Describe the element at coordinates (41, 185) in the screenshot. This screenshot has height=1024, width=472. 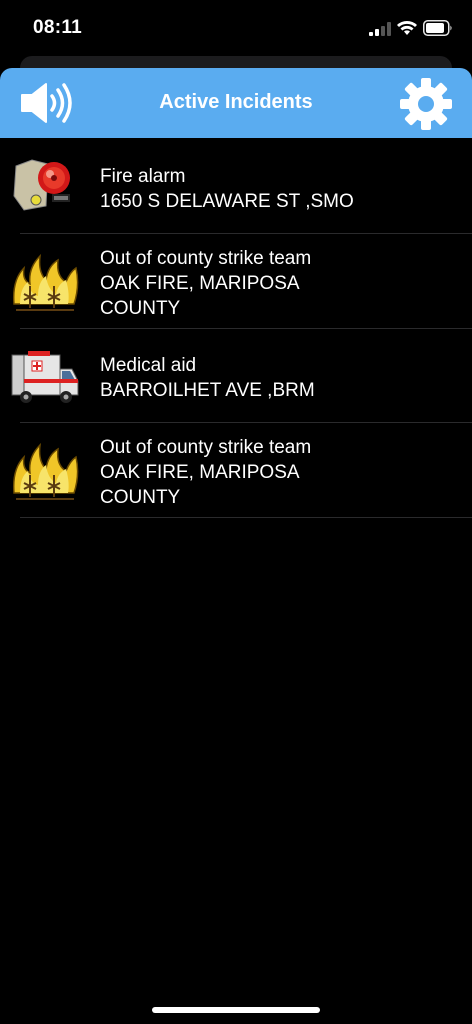
I see `fire-alarm-bell-icon` at that location.